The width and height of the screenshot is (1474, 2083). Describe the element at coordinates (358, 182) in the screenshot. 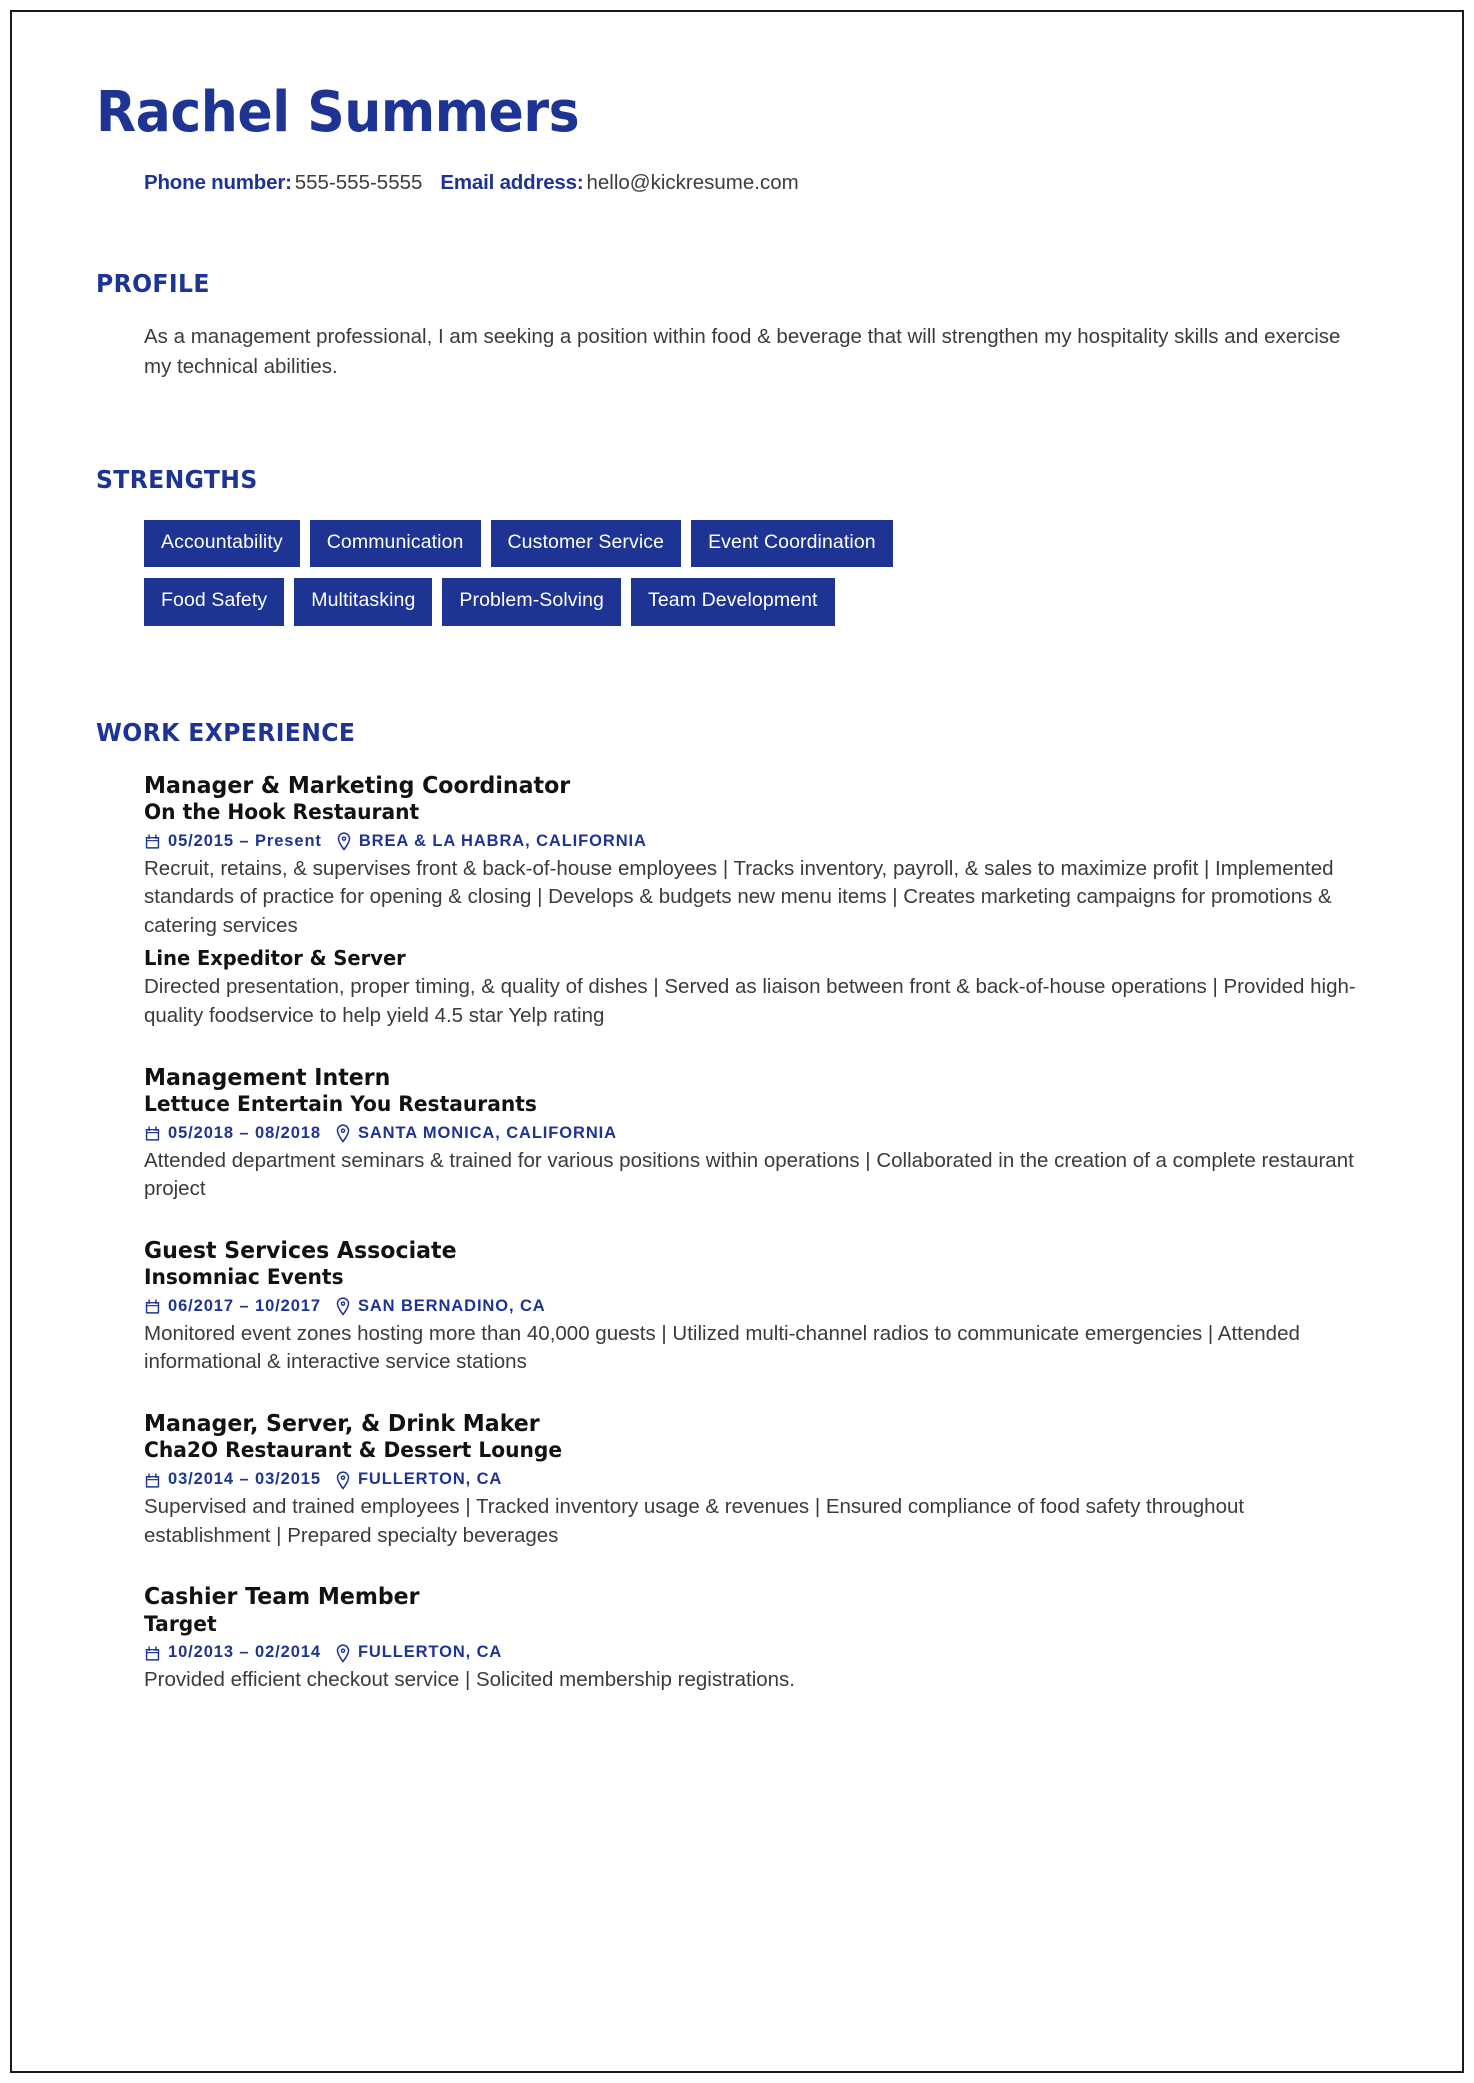

I see `phone-value: 555-555-5555` at that location.